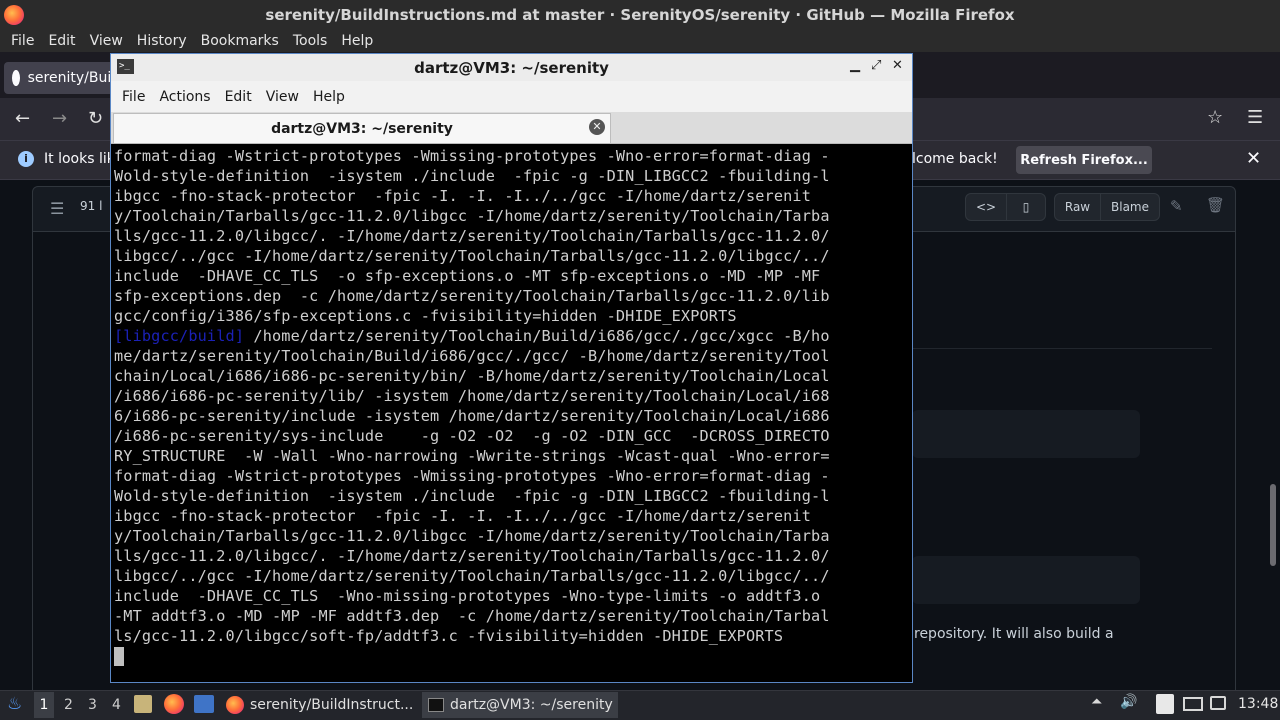 This screenshot has width=1280, height=720. What do you see at coordinates (64, 78) in the screenshot?
I see `firefox-tab: serenity/Build` at bounding box center [64, 78].